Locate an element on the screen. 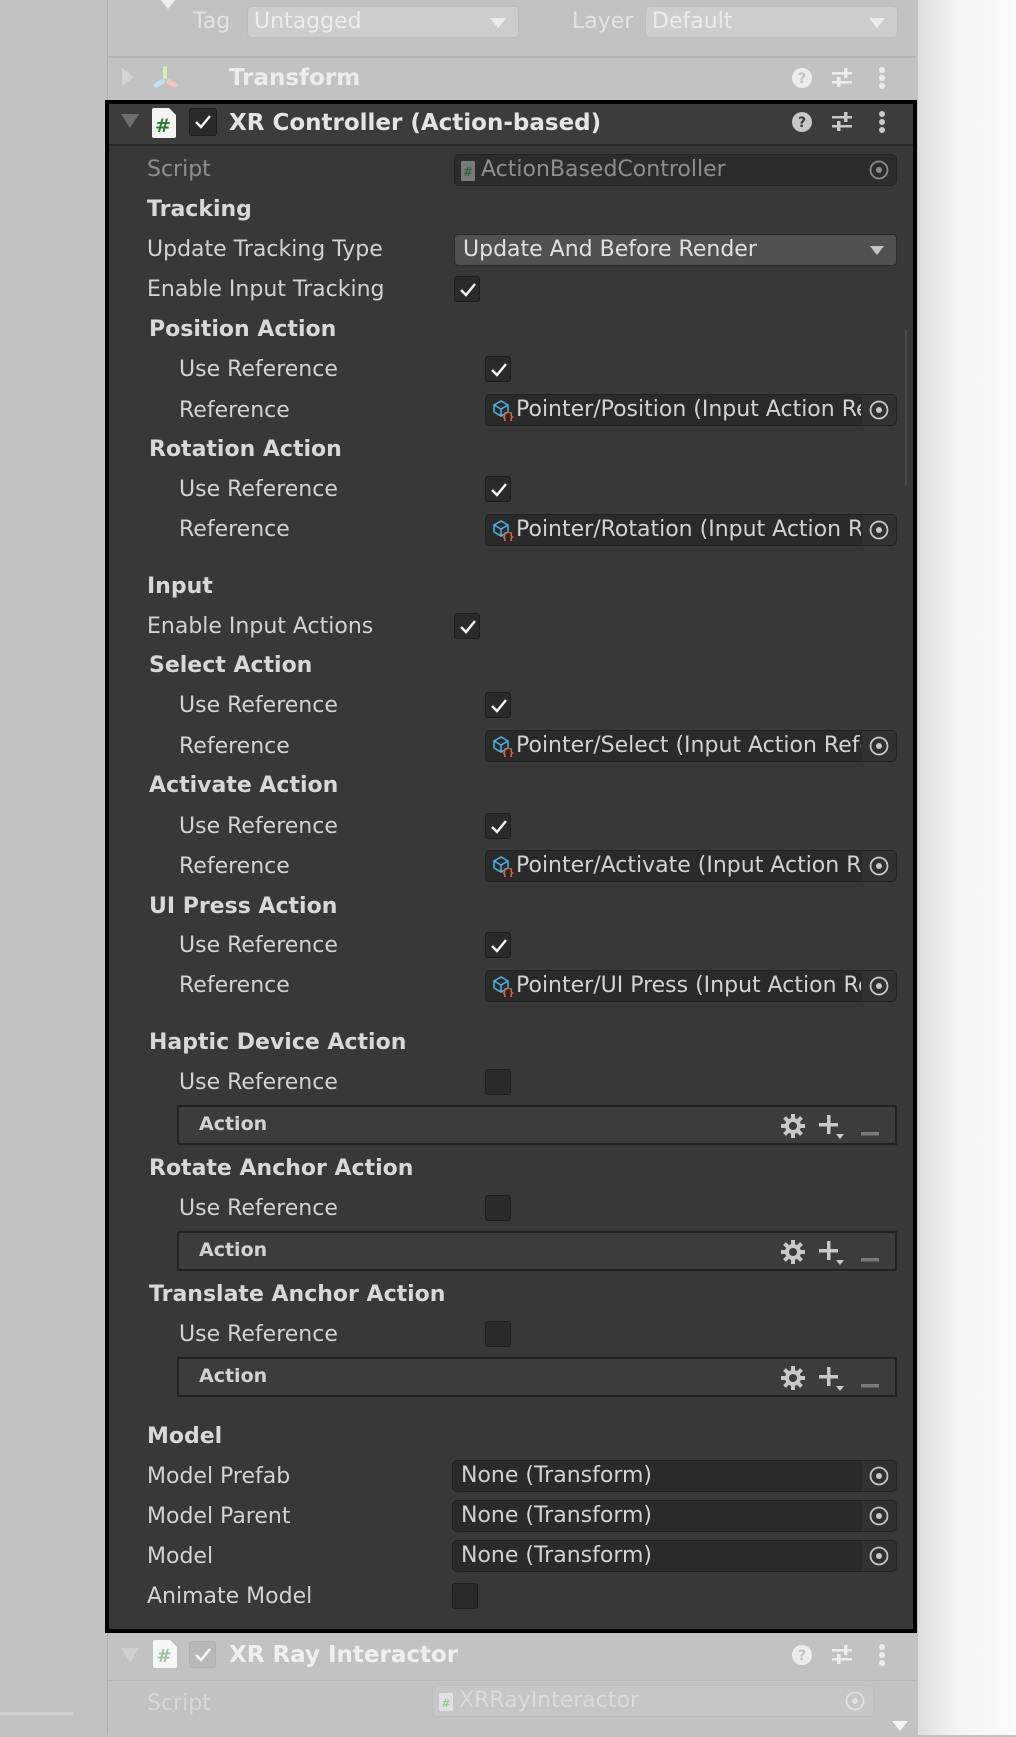  model-value: None (Transform) is located at coordinates (556, 1555).